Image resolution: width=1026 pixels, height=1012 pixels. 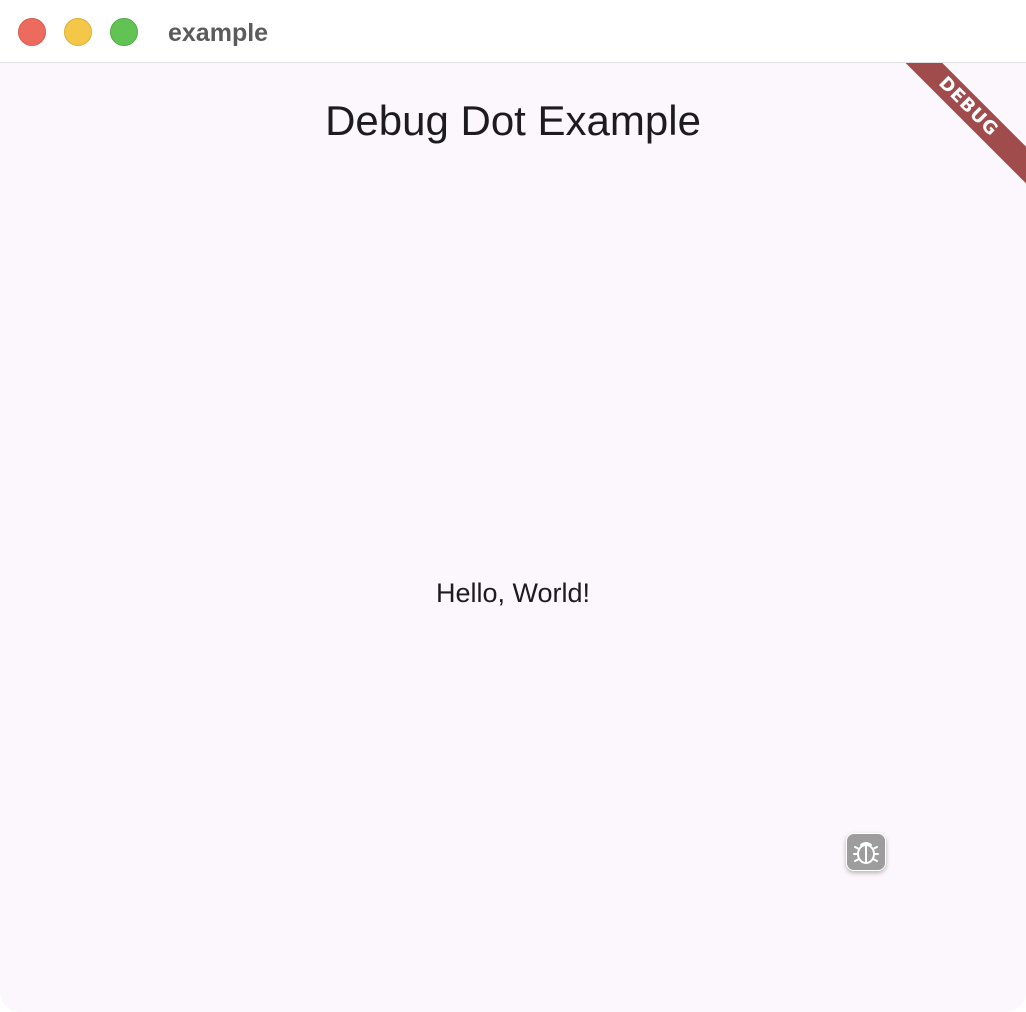 What do you see at coordinates (32, 32) in the screenshot?
I see `close-window-button` at bounding box center [32, 32].